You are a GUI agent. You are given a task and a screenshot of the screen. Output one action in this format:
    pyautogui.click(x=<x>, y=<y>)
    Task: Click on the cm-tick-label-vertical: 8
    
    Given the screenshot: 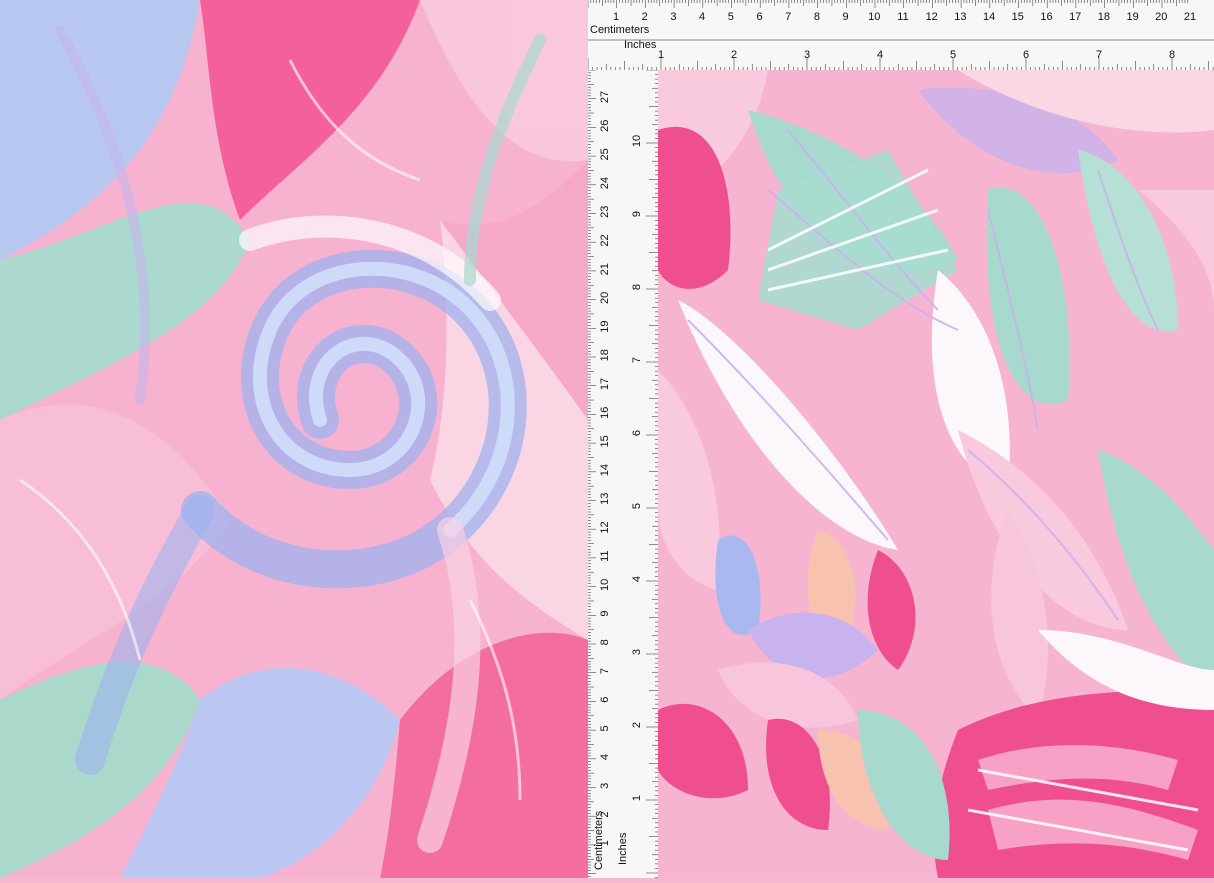 What is the action you would take?
    pyautogui.click(x=605, y=642)
    